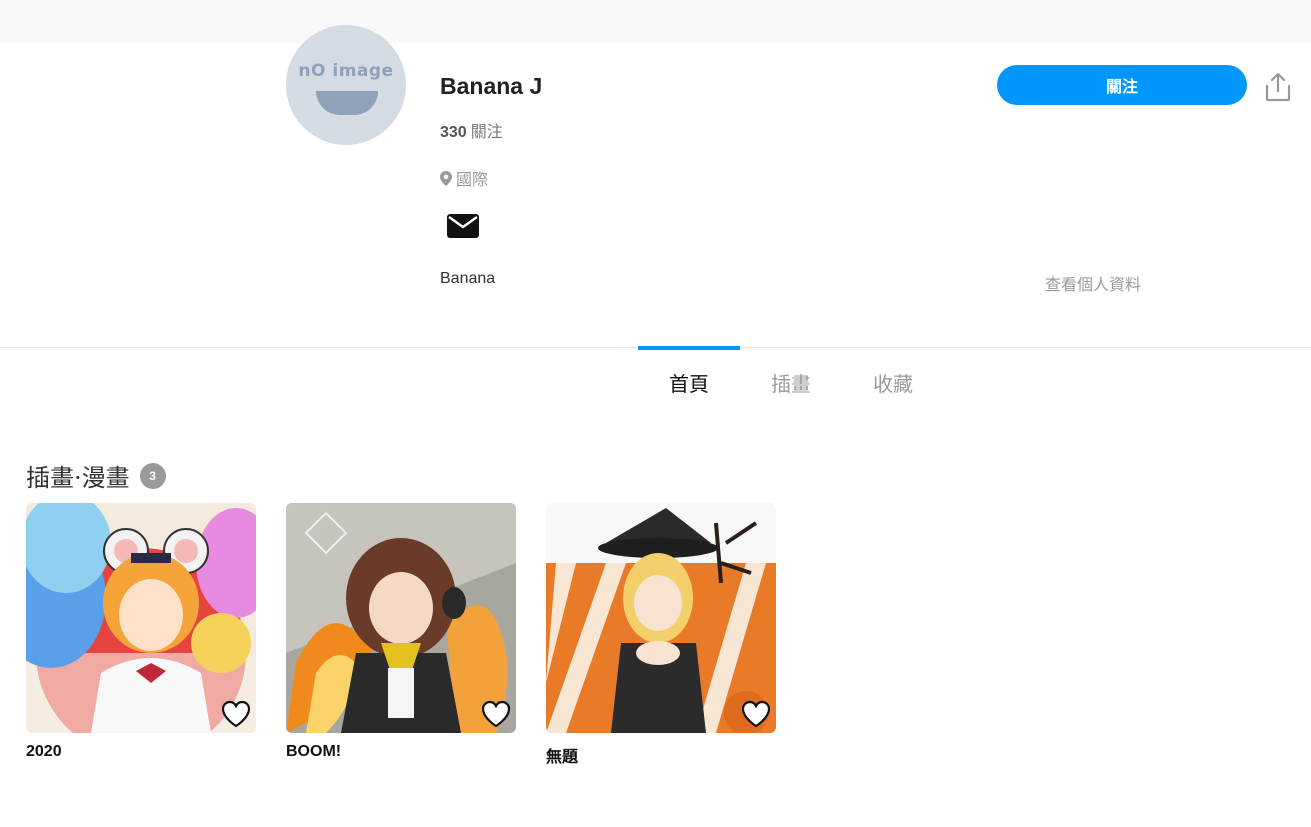  I want to click on bio-text: Banana, so click(468, 278).